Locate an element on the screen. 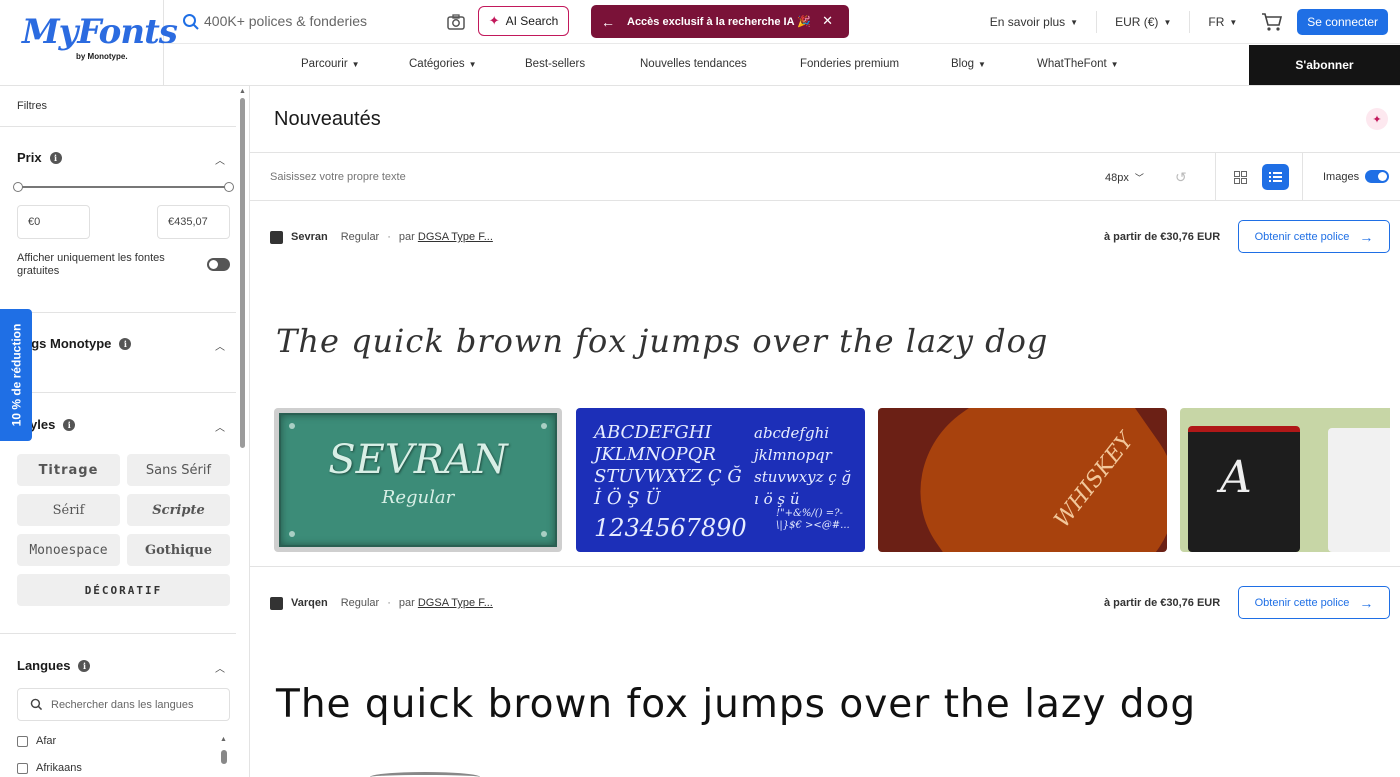 The height and width of the screenshot is (777, 1400). nav-premium-foundries: Fonderies premium is located at coordinates (849, 64).